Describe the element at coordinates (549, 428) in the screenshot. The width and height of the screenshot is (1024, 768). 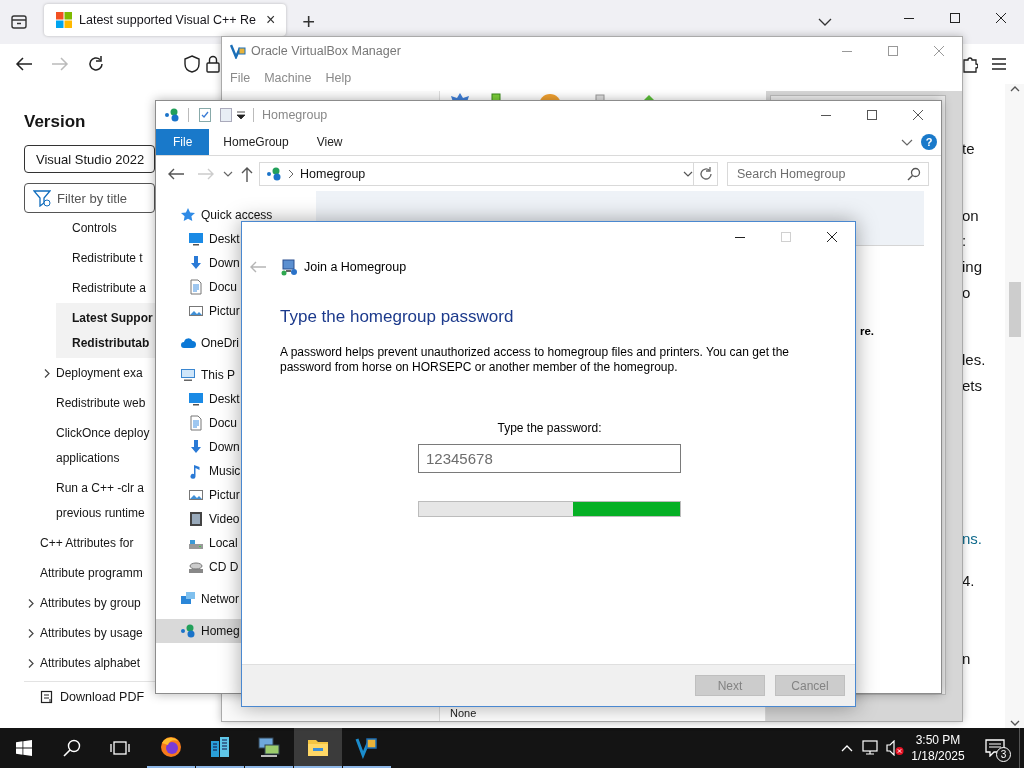
I see `password-label: Type the password:` at that location.